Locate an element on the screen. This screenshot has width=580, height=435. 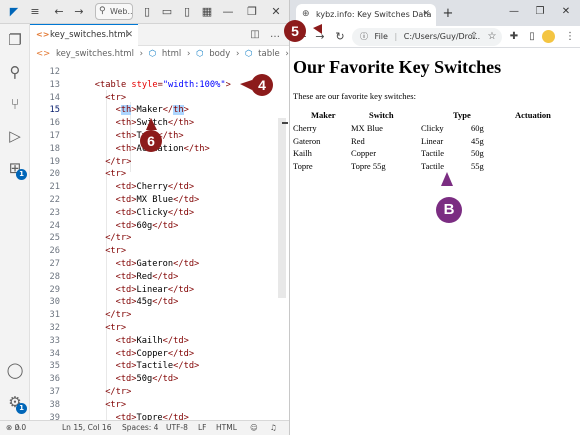
breadcrumb-item-file: key_switches.html is located at coordinates (95, 54).